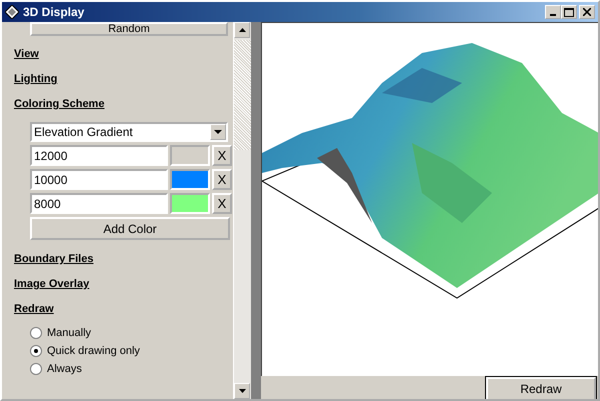 This screenshot has height=401, width=600. I want to click on maximize-icon, so click(569, 12).